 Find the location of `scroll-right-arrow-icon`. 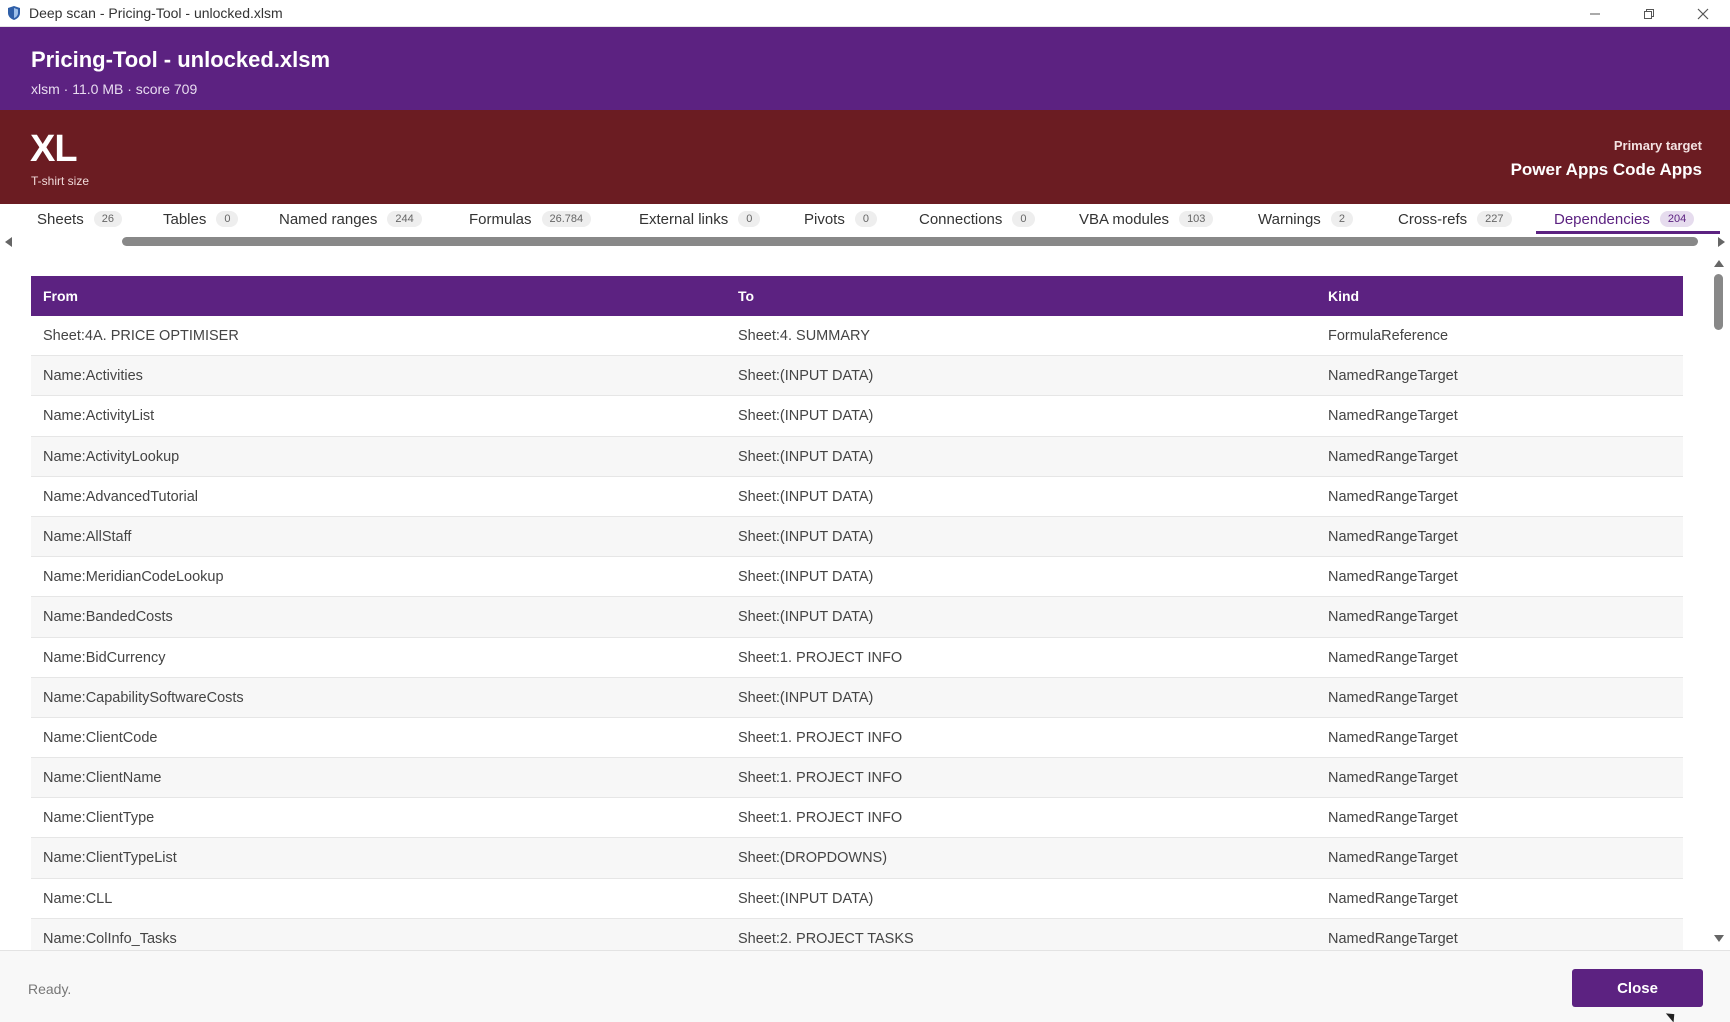

scroll-right-arrow-icon is located at coordinates (1721, 242).